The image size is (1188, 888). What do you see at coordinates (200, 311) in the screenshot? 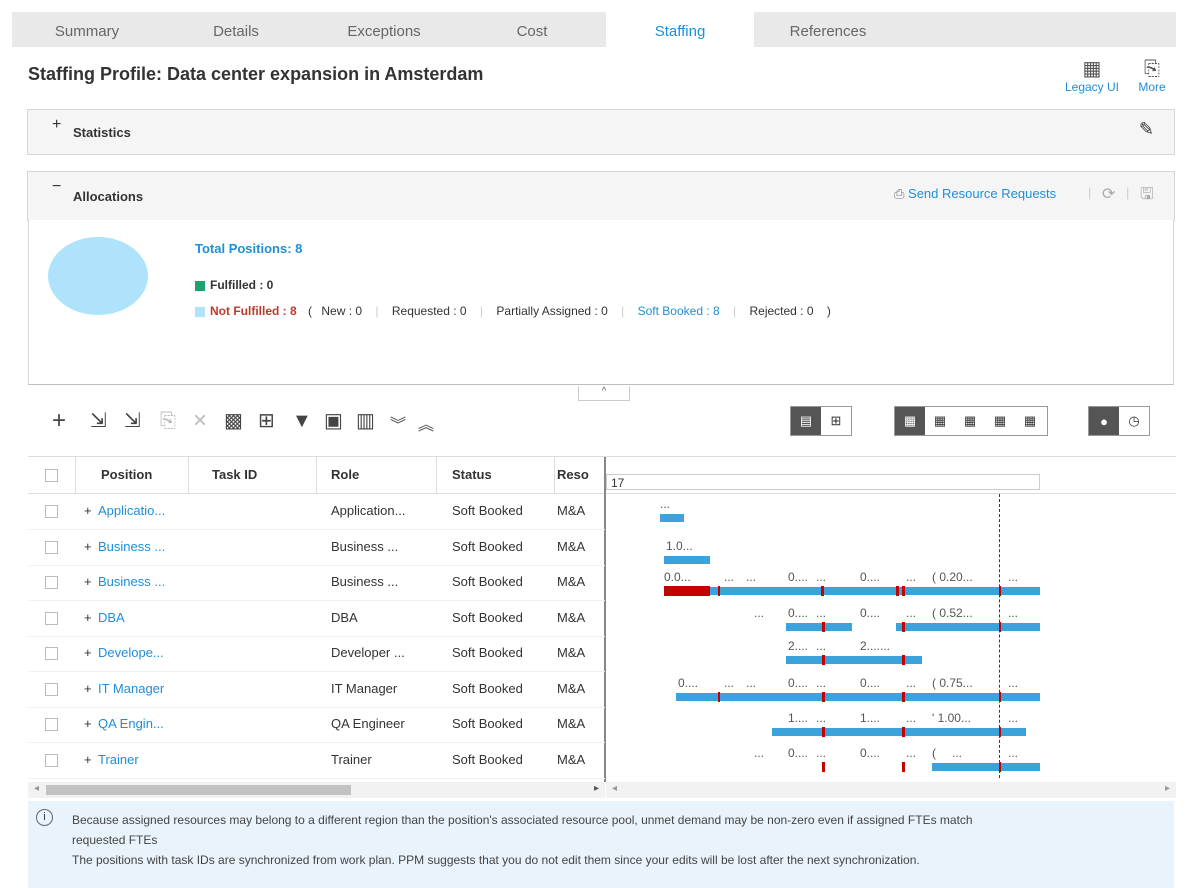
I see `not-fulfilled-swatch` at bounding box center [200, 311].